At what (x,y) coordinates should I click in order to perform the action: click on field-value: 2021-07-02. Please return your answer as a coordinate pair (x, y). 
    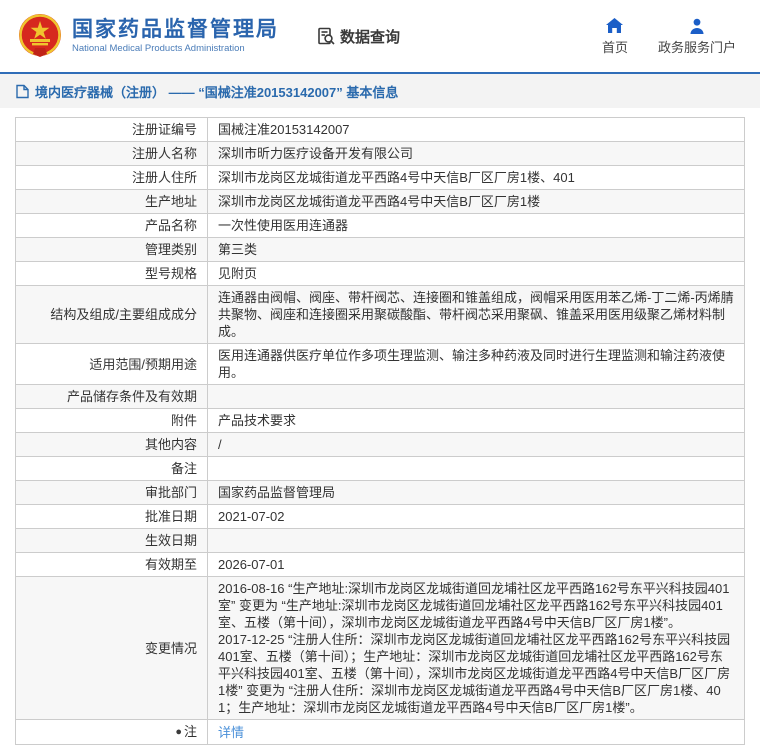
    Looking at the image, I should click on (476, 516).